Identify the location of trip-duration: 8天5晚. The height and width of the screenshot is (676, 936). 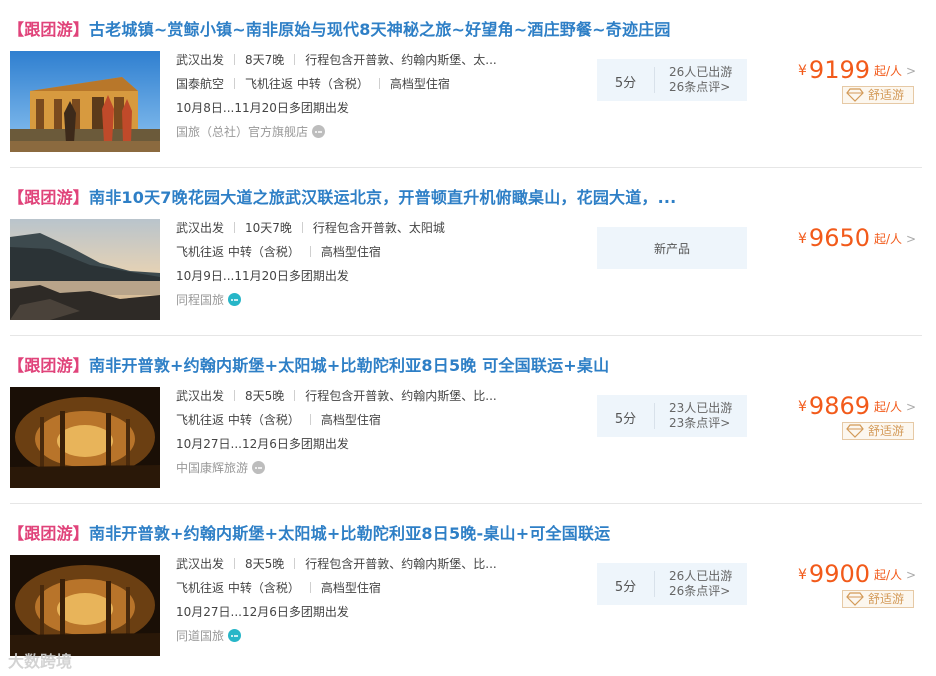
(265, 396).